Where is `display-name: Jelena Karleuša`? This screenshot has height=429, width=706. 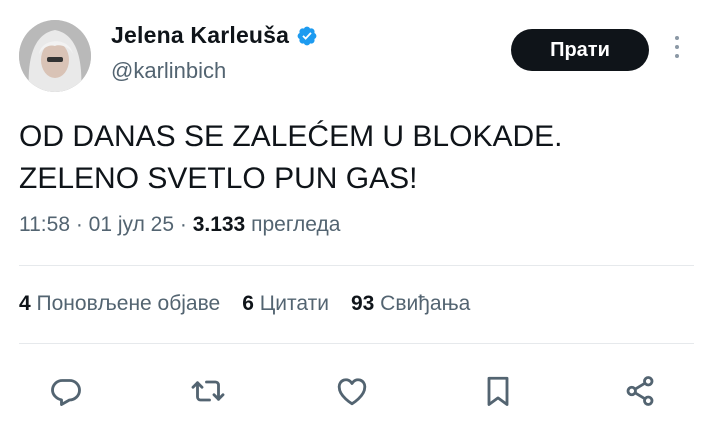 display-name: Jelena Karleuša is located at coordinates (200, 35).